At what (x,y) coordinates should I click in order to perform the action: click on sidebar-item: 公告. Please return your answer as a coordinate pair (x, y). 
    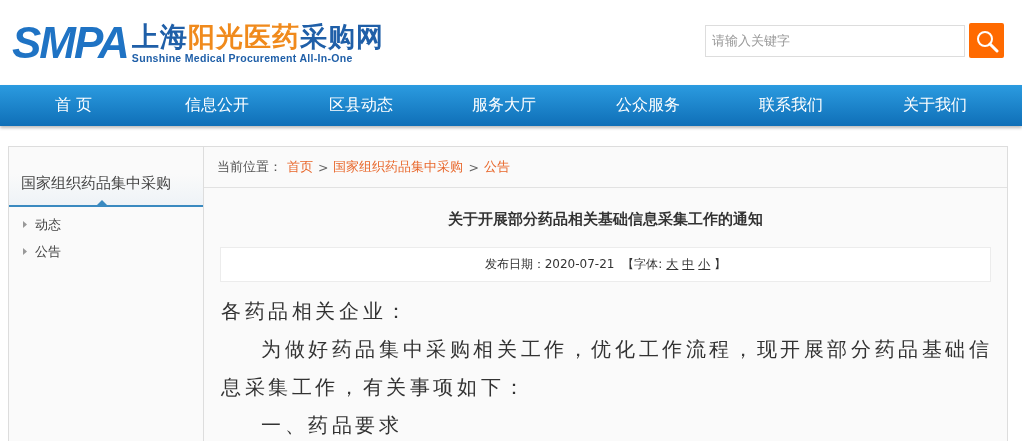
    Looking at the image, I should click on (113, 251).